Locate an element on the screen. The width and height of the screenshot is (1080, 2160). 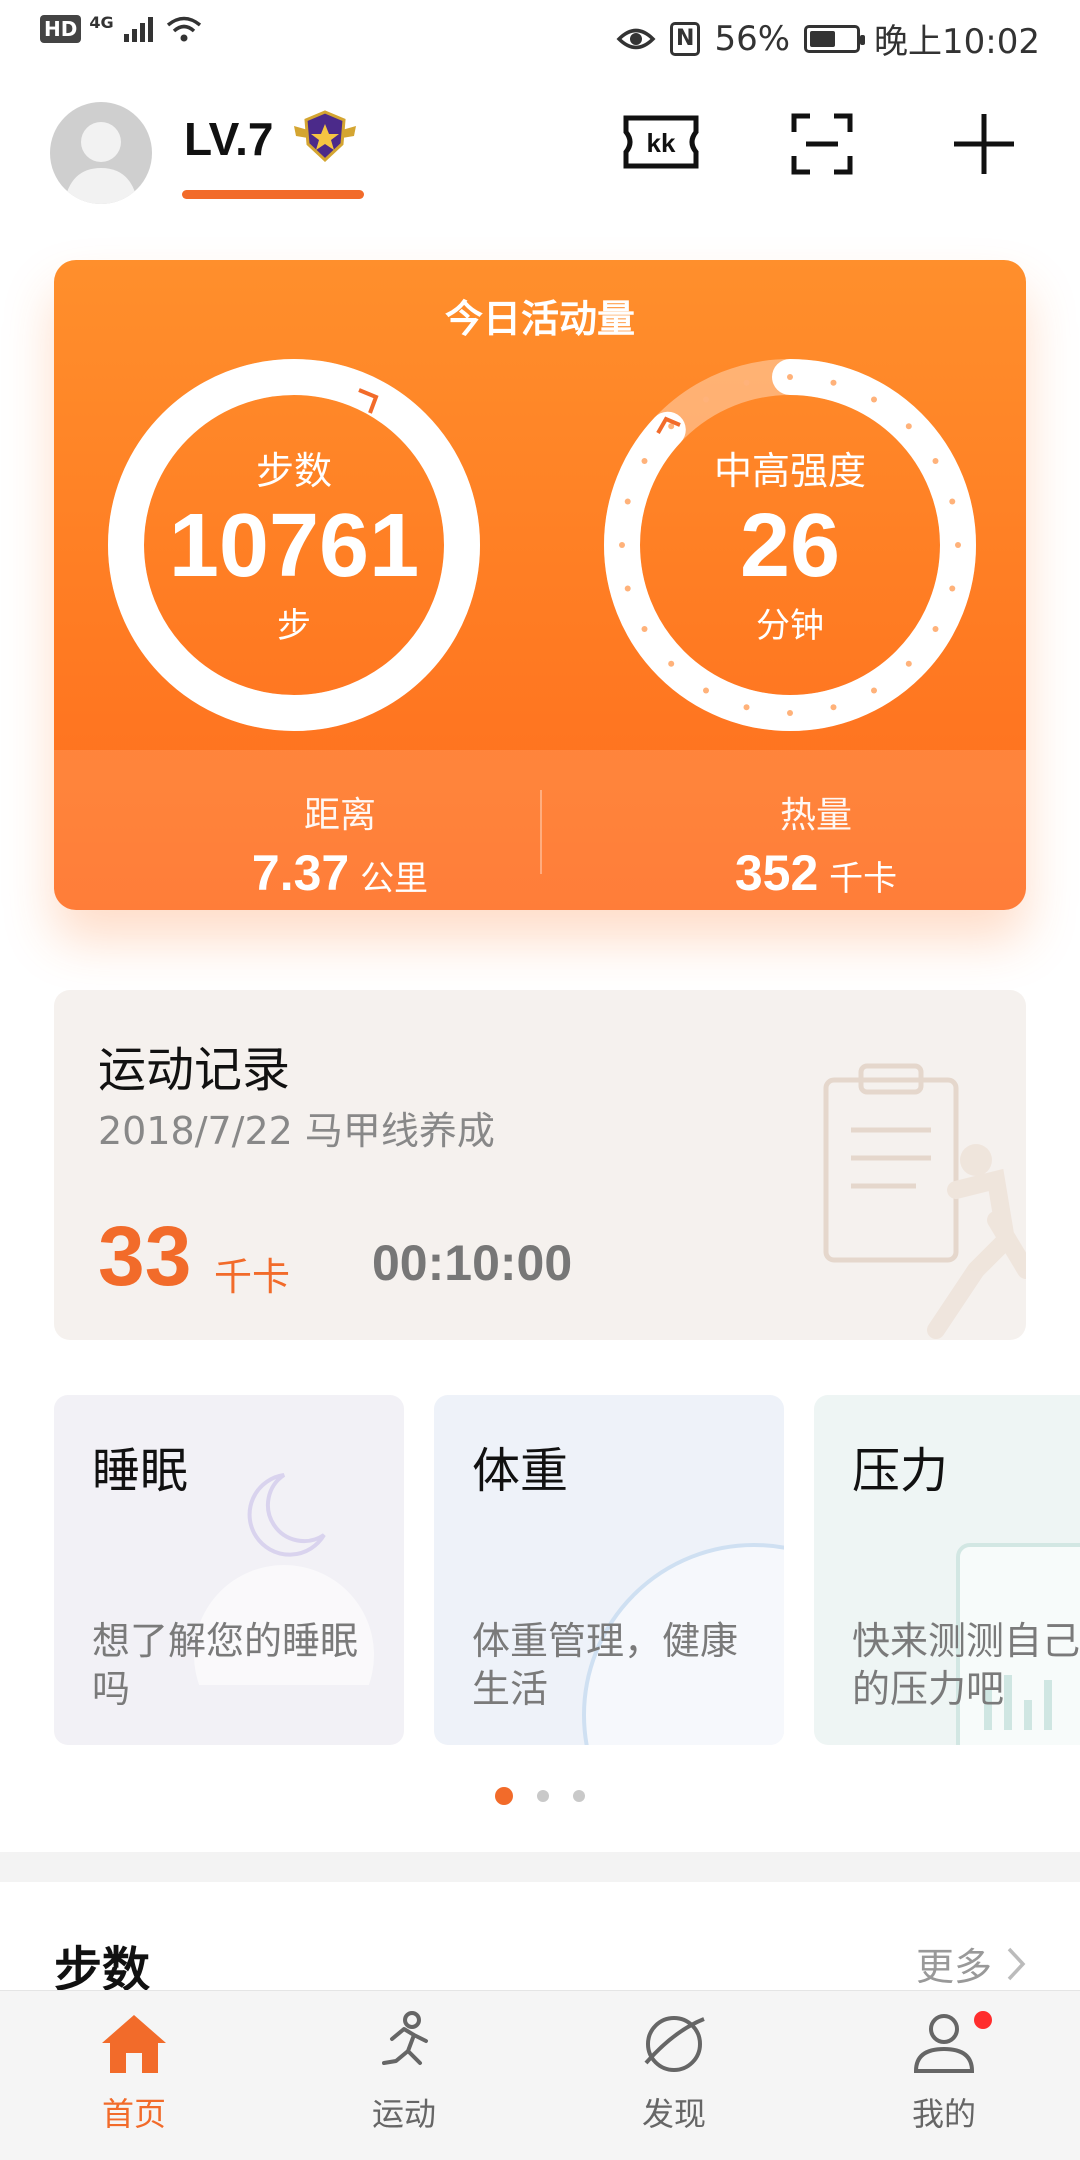
kk-ticket-icon: kk is located at coordinates (661, 142).